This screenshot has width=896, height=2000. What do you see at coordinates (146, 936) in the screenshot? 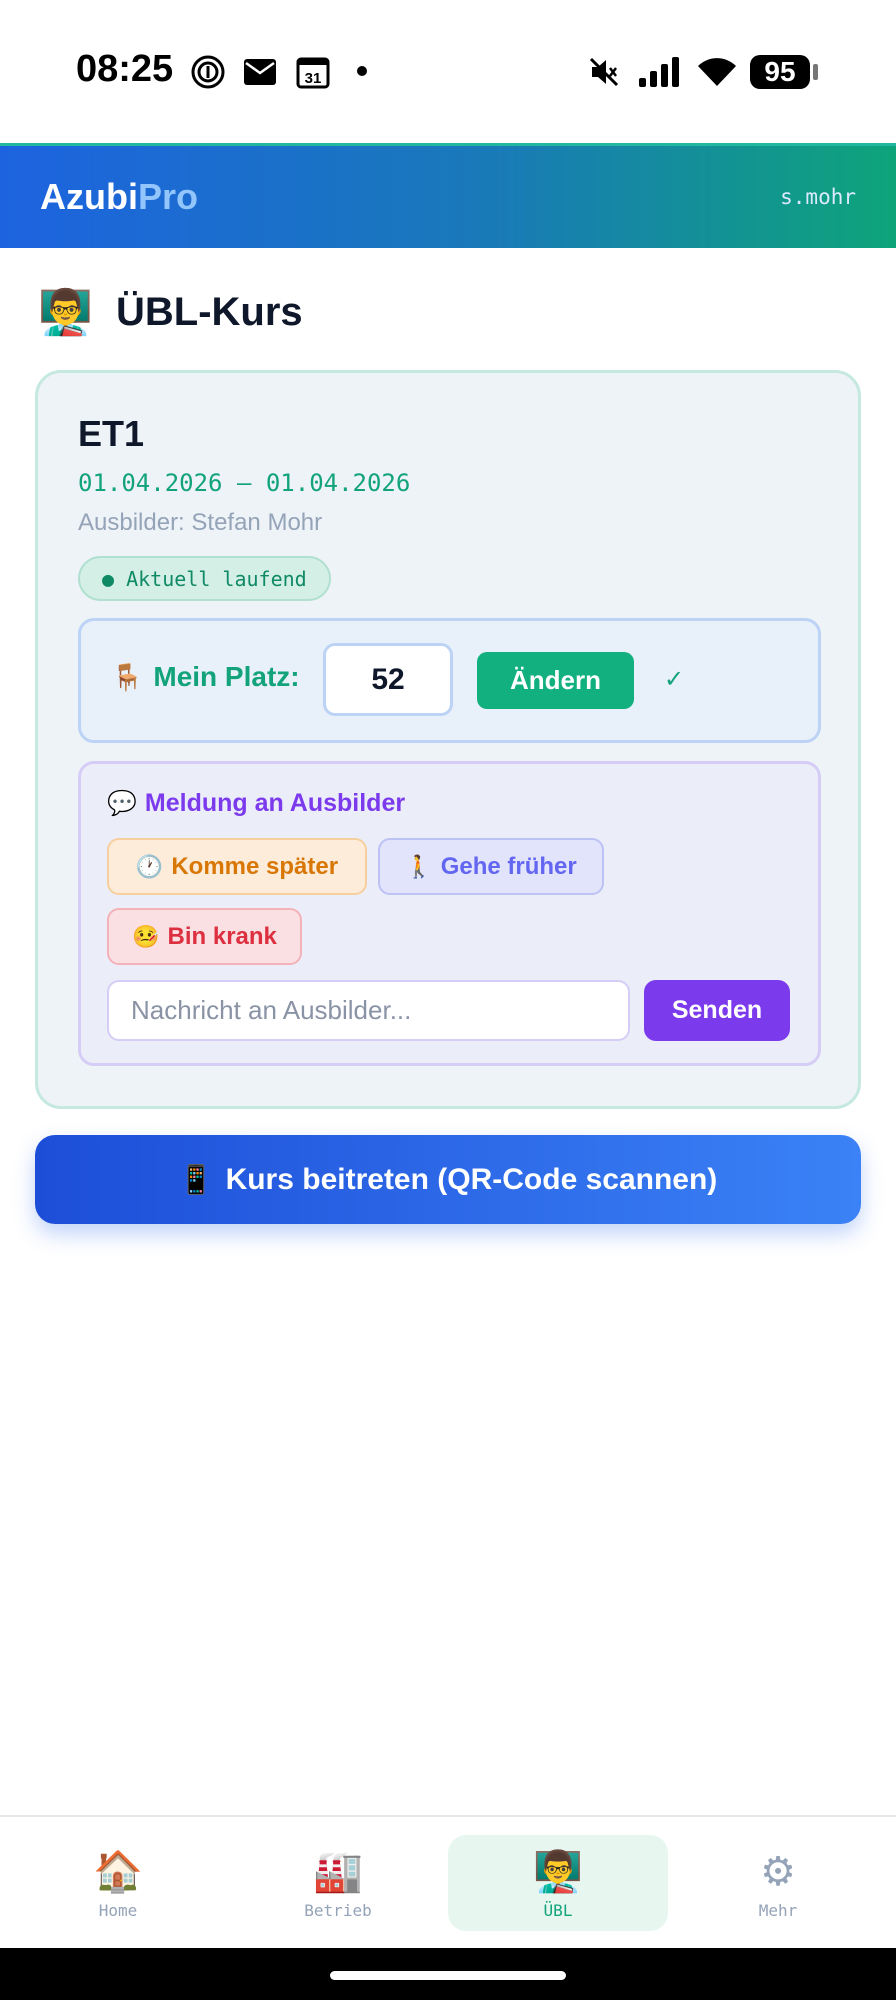
I see `sick-face-icon: 🤒` at bounding box center [146, 936].